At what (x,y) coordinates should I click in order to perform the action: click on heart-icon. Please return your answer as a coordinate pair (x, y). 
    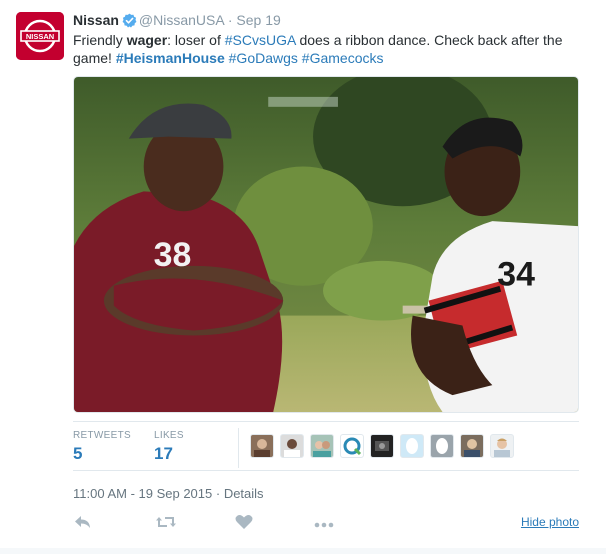
    Looking at the image, I should click on (244, 524).